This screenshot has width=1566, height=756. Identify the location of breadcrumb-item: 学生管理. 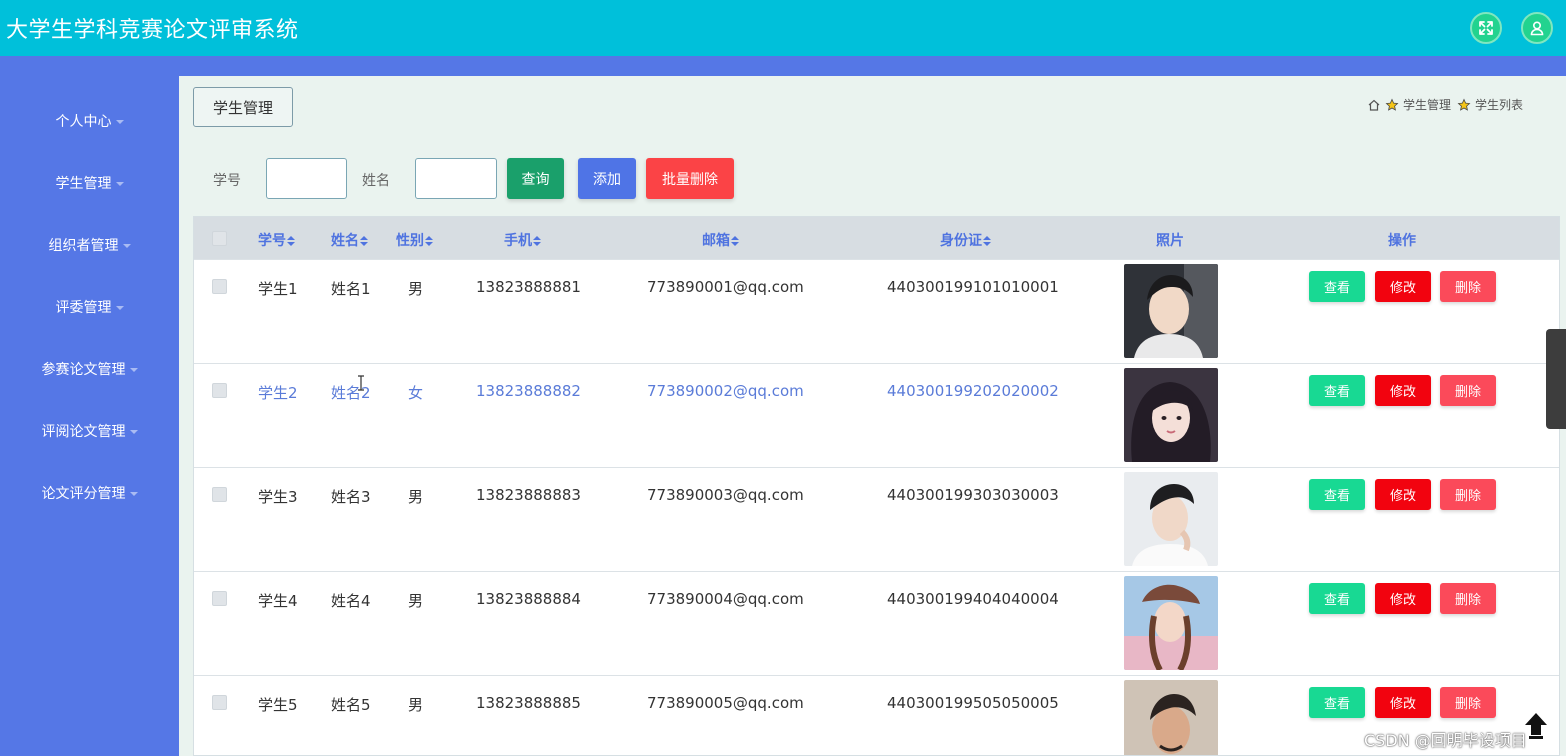
(1427, 104).